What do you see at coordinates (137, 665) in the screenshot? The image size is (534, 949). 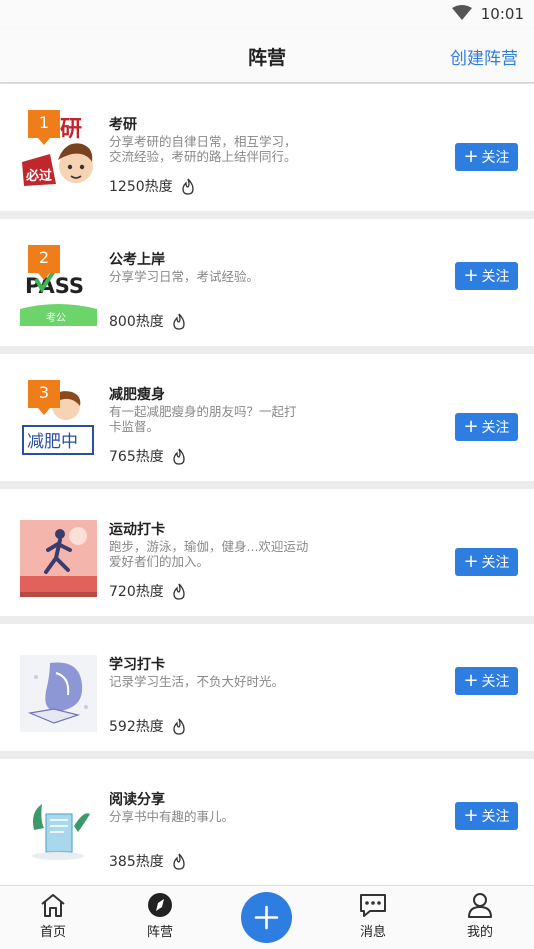 I see `camp-name: 学习打卡` at bounding box center [137, 665].